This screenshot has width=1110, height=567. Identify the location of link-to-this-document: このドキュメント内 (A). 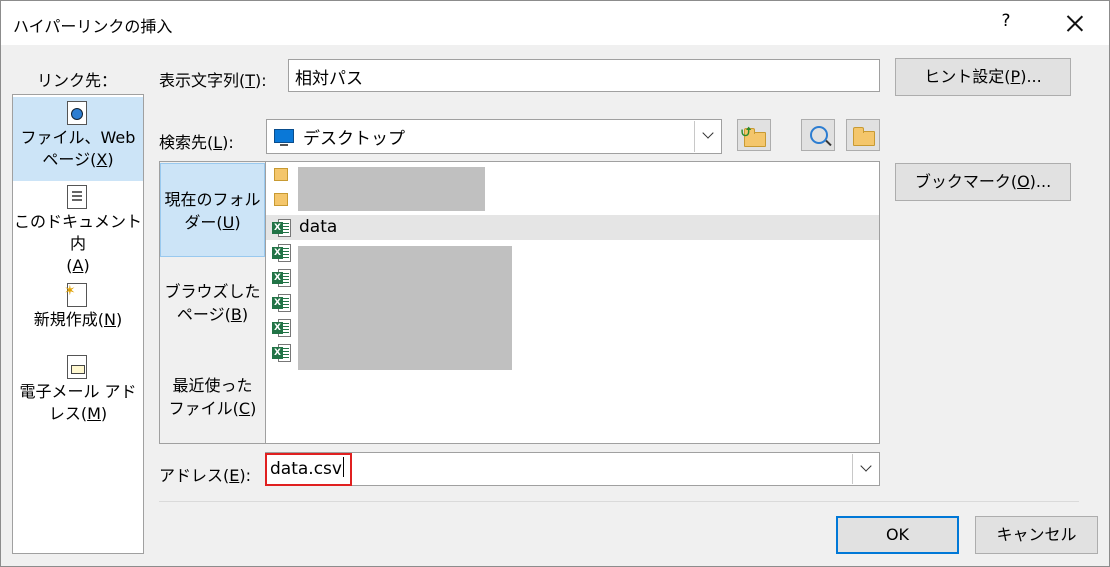
(78, 228).